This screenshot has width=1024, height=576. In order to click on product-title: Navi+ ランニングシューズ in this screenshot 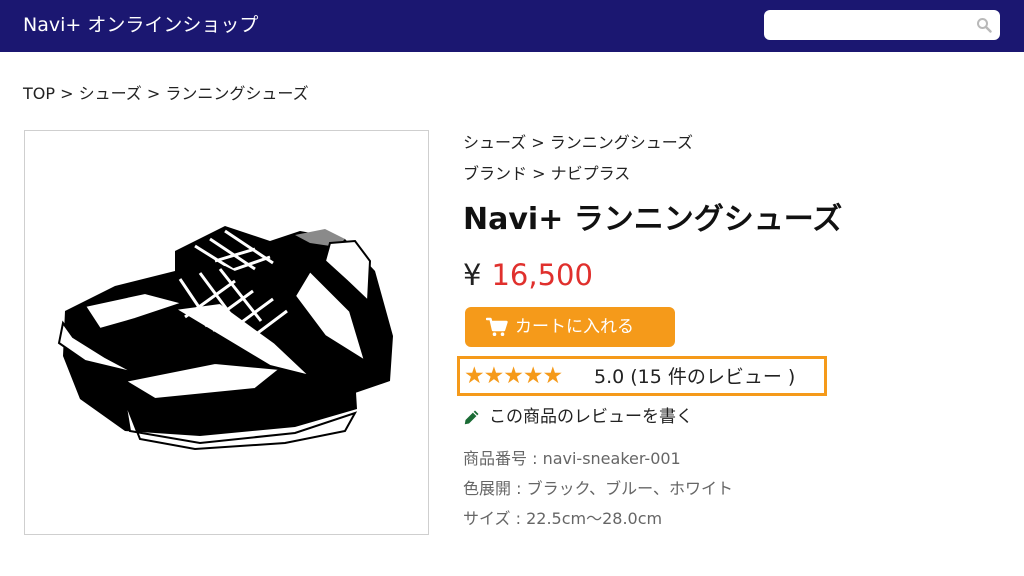, I will do `click(653, 219)`.